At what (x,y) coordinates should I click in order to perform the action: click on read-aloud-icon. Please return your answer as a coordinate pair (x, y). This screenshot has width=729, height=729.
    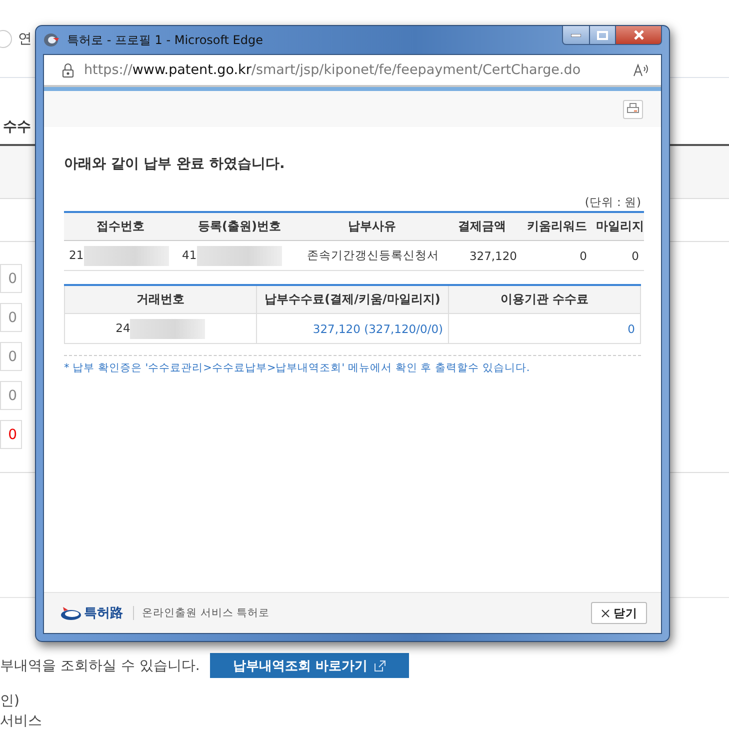
    Looking at the image, I should click on (642, 70).